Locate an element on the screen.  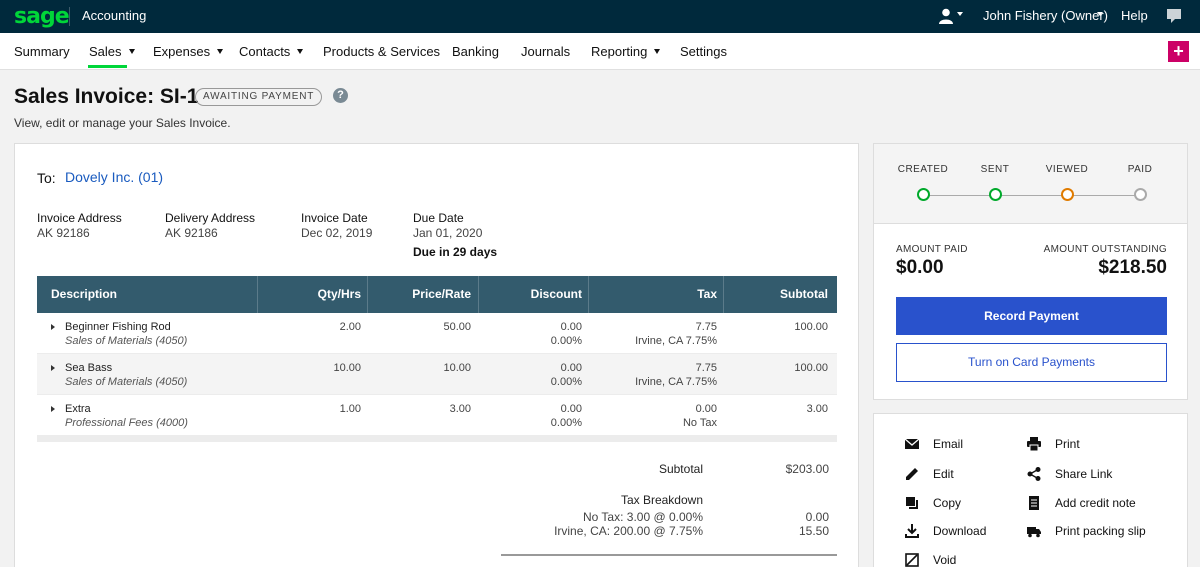
price-cell: 10.00 is located at coordinates (457, 368).